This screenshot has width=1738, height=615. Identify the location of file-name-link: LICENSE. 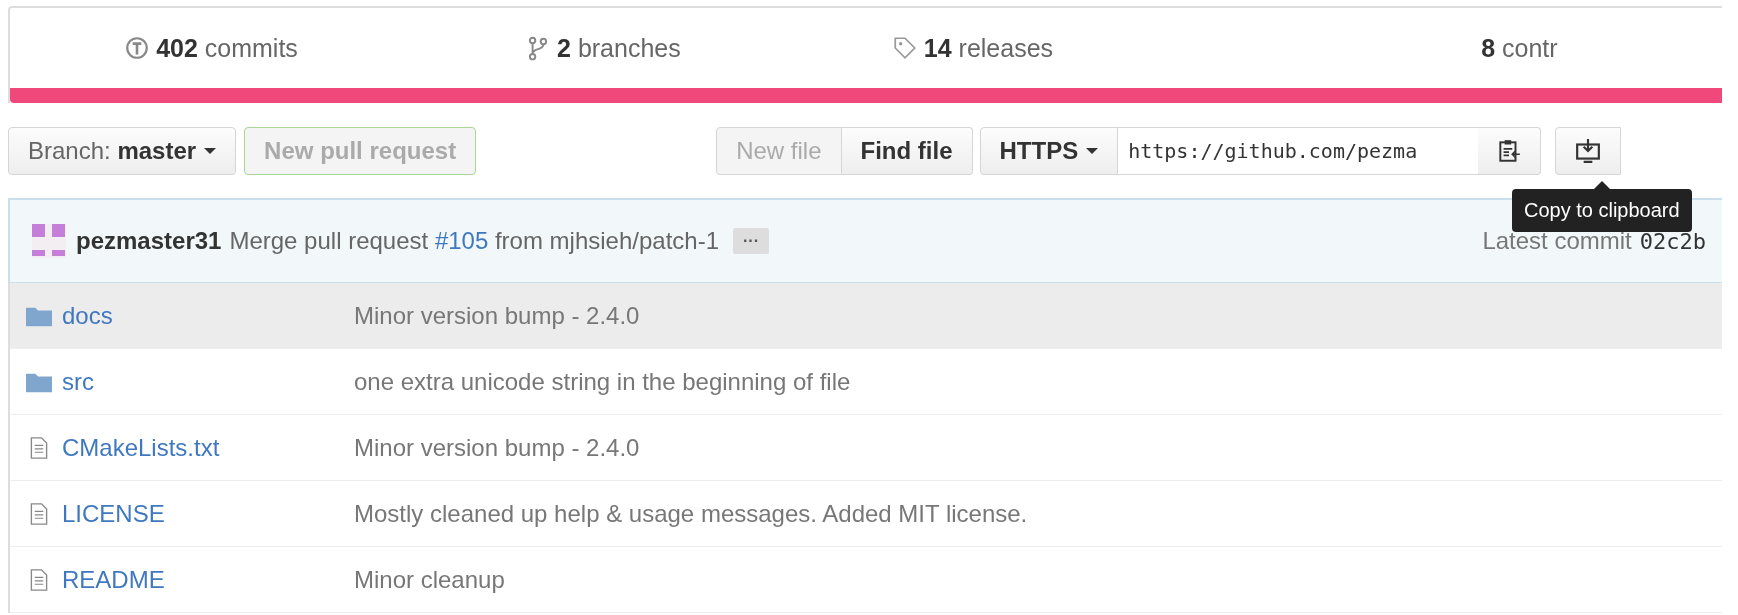
(113, 513).